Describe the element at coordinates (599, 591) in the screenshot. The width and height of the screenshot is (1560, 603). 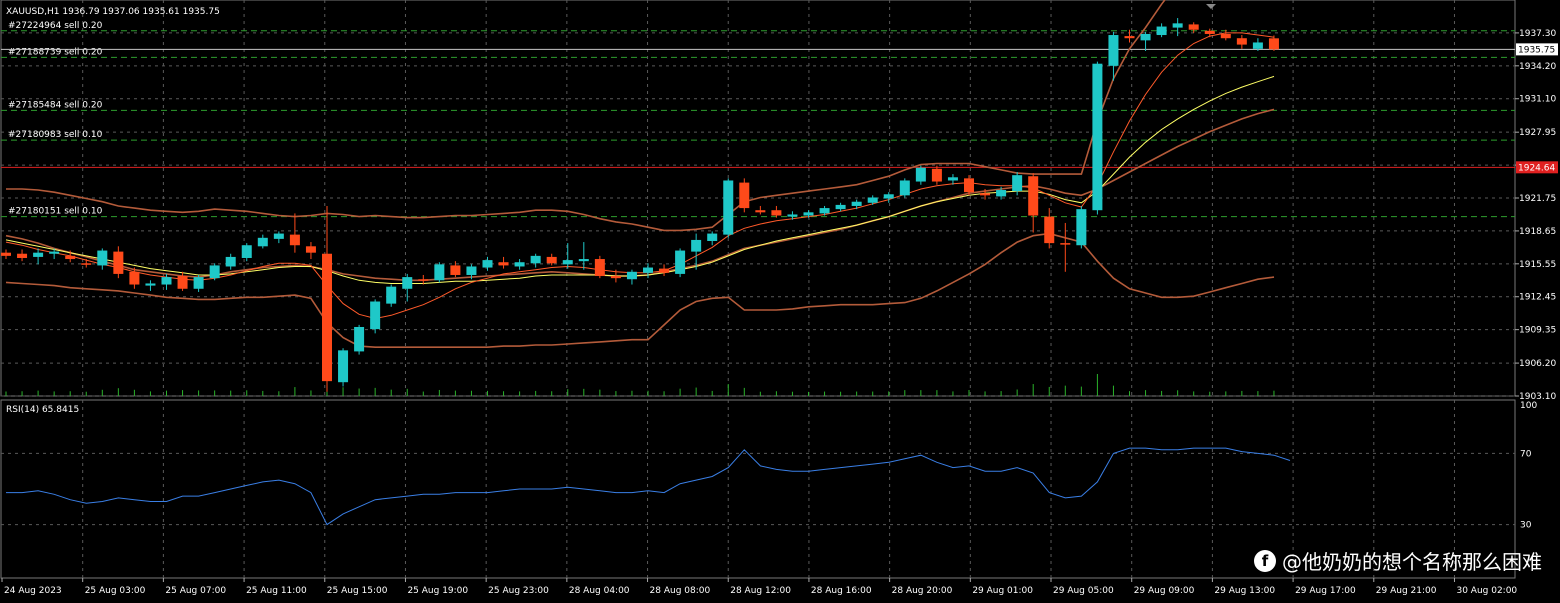
I see `time-tick-label: 28 Aug 04:00` at that location.